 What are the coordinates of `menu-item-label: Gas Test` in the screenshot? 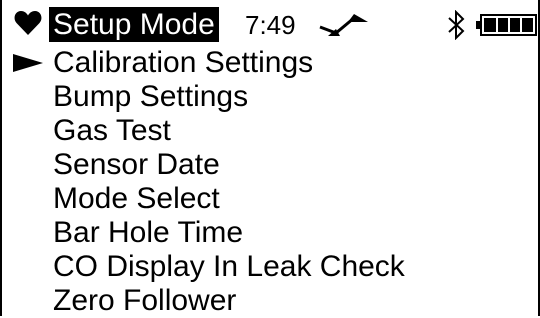 It's located at (112, 130).